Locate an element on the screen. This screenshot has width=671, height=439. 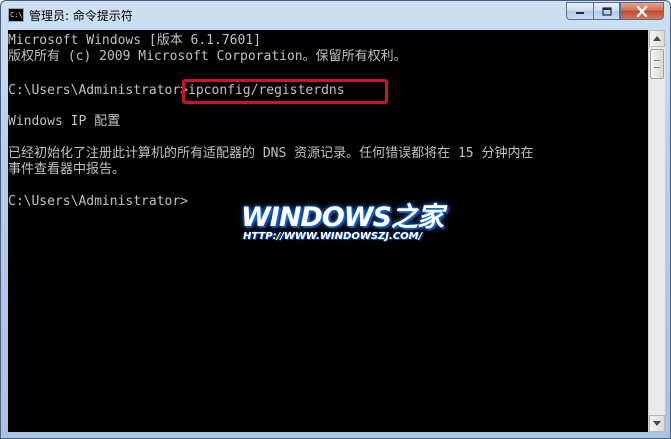
scroll-down-button is located at coordinates (657, 423).